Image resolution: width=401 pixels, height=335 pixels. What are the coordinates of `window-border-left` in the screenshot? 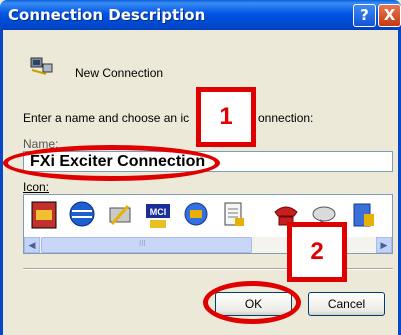 It's located at (1, 182).